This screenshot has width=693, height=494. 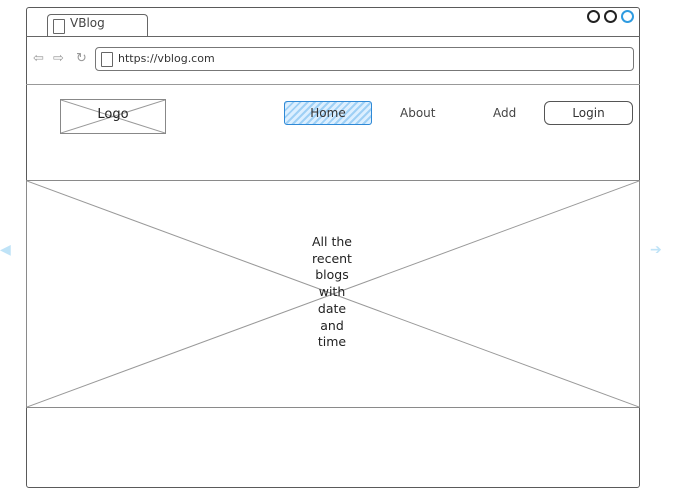 What do you see at coordinates (328, 113) in the screenshot?
I see `nav-home-button: Home` at bounding box center [328, 113].